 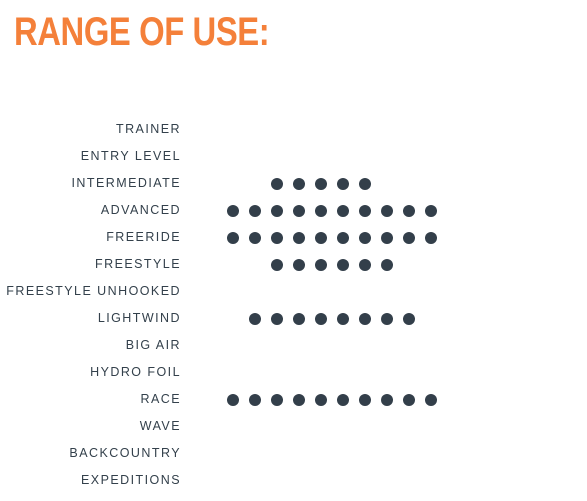 What do you see at coordinates (135, 372) in the screenshot?
I see `range-row-label: HYDRO FOIL` at bounding box center [135, 372].